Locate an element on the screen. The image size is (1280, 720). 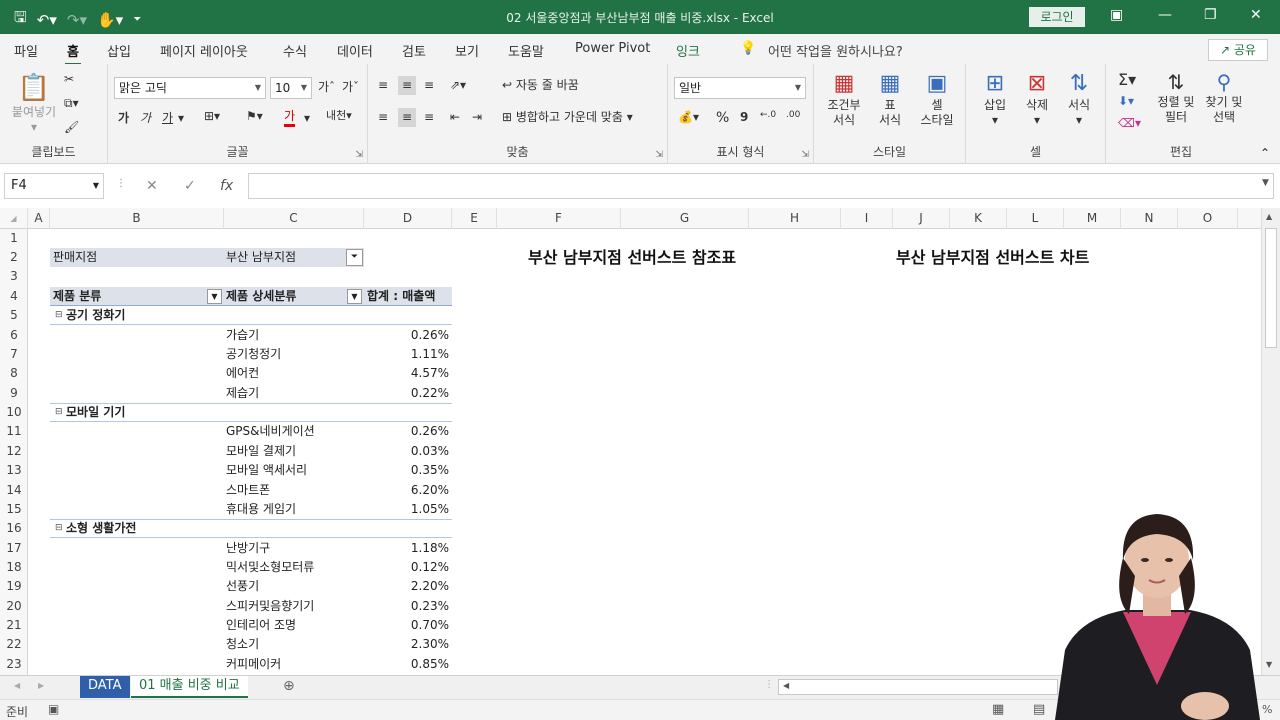
insert-function-icon: fx is located at coordinates (226, 186).